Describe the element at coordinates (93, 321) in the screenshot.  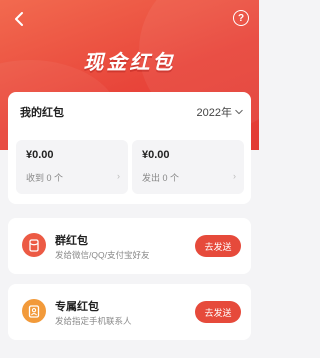
I see `contact-packet-subtitle: 发给指定手机联系人` at that location.